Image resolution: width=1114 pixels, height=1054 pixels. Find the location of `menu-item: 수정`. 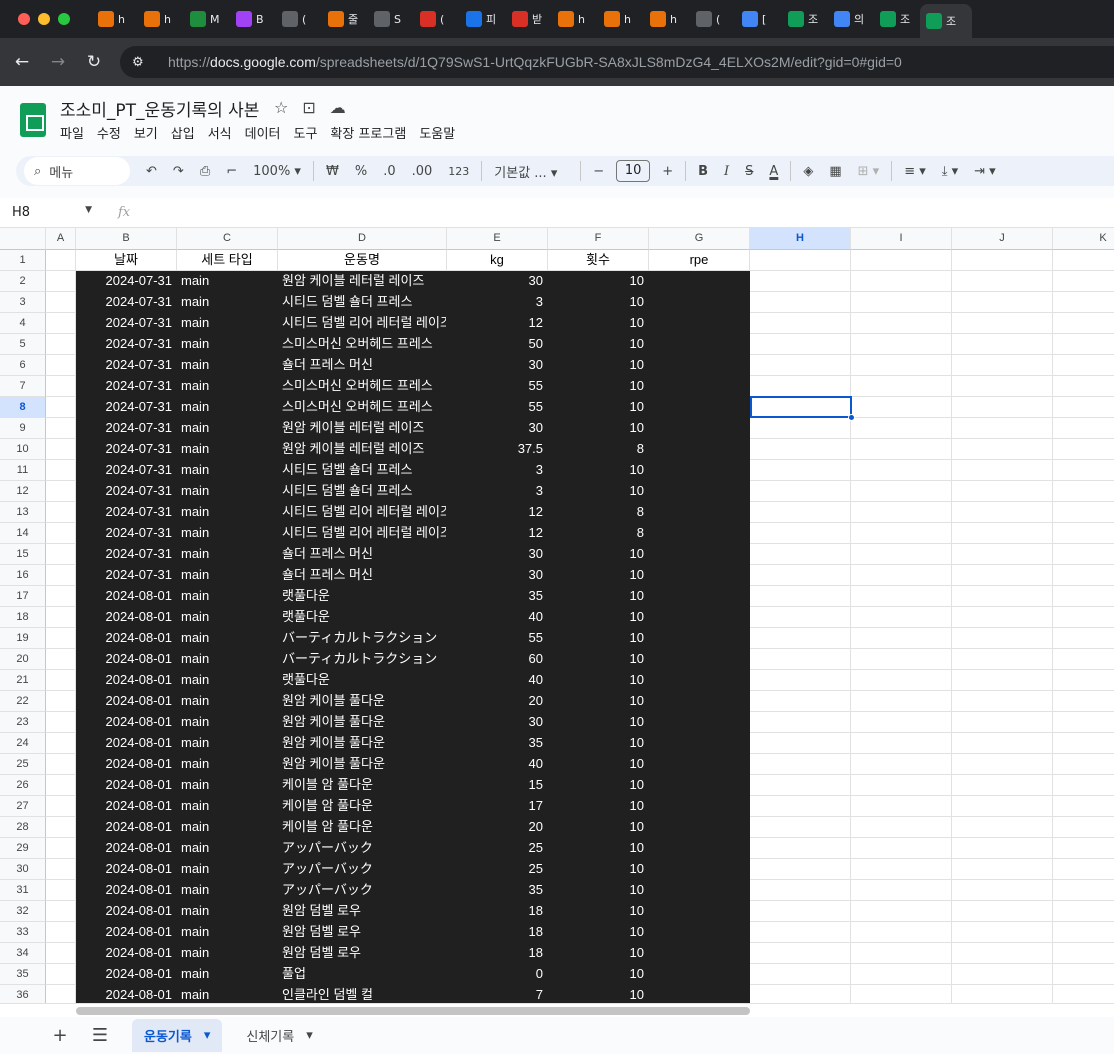

menu-item: 수정 is located at coordinates (112, 132).